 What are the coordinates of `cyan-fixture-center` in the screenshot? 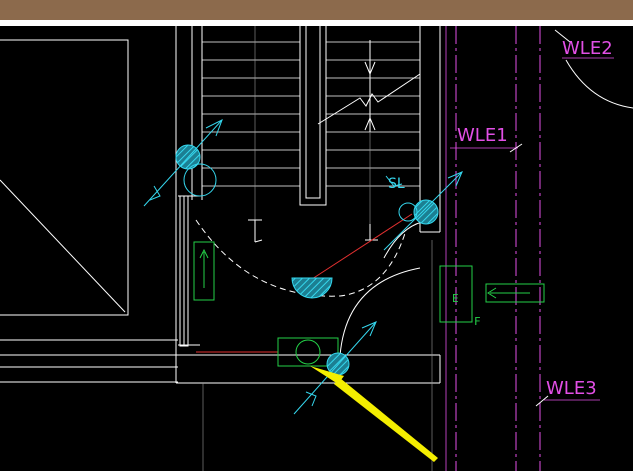 It's located at (312, 288).